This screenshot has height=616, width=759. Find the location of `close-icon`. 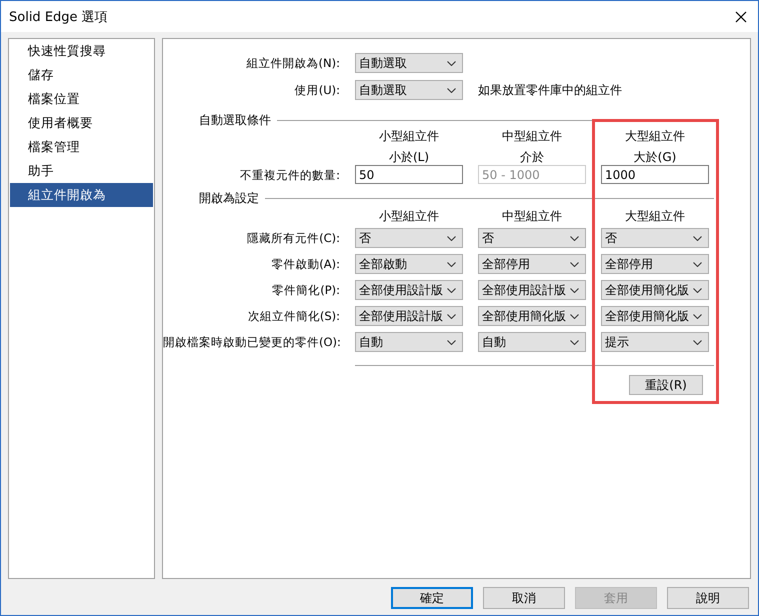

close-icon is located at coordinates (741, 16).